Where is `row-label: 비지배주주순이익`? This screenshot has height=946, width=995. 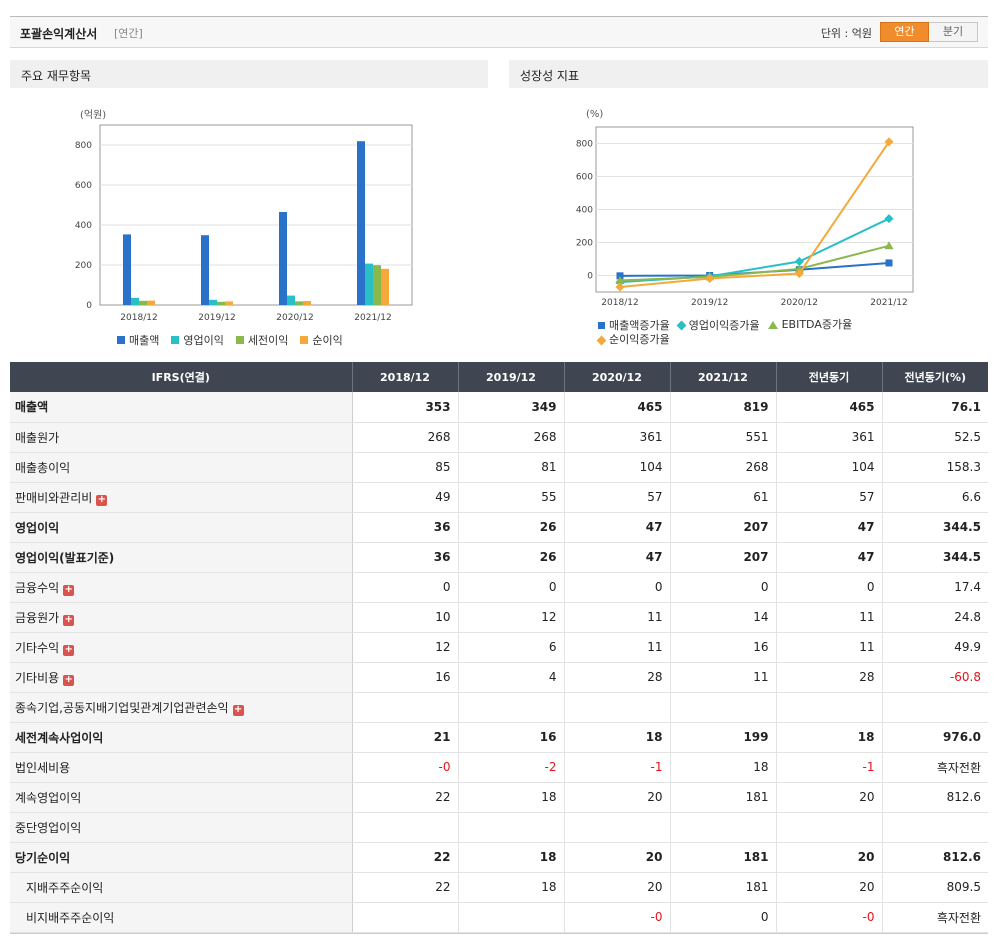
row-label: 비지배주주순이익 is located at coordinates (181, 917).